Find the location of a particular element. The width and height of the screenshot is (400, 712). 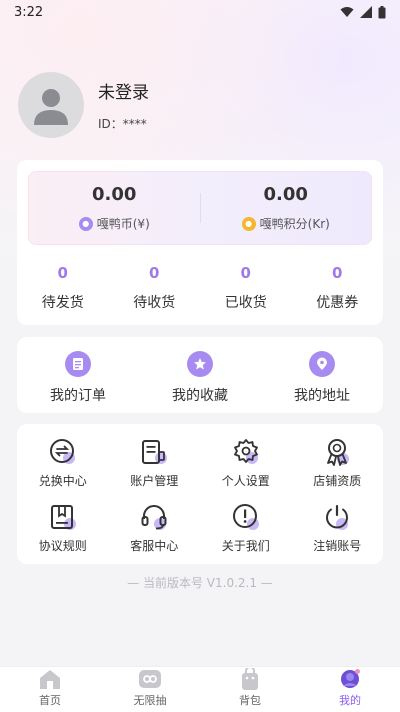

tab-label: 首页 is located at coordinates (50, 700).